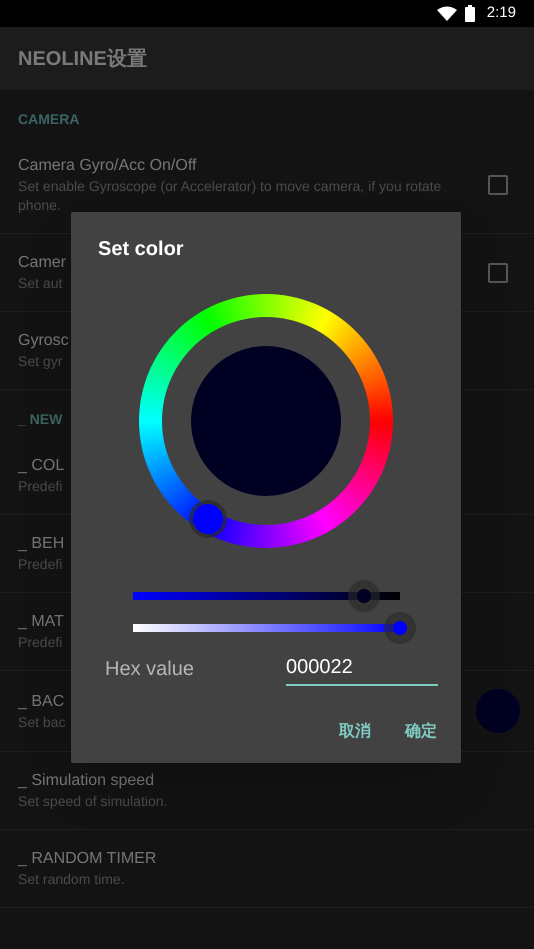  I want to click on wifi-icon, so click(446, 14).